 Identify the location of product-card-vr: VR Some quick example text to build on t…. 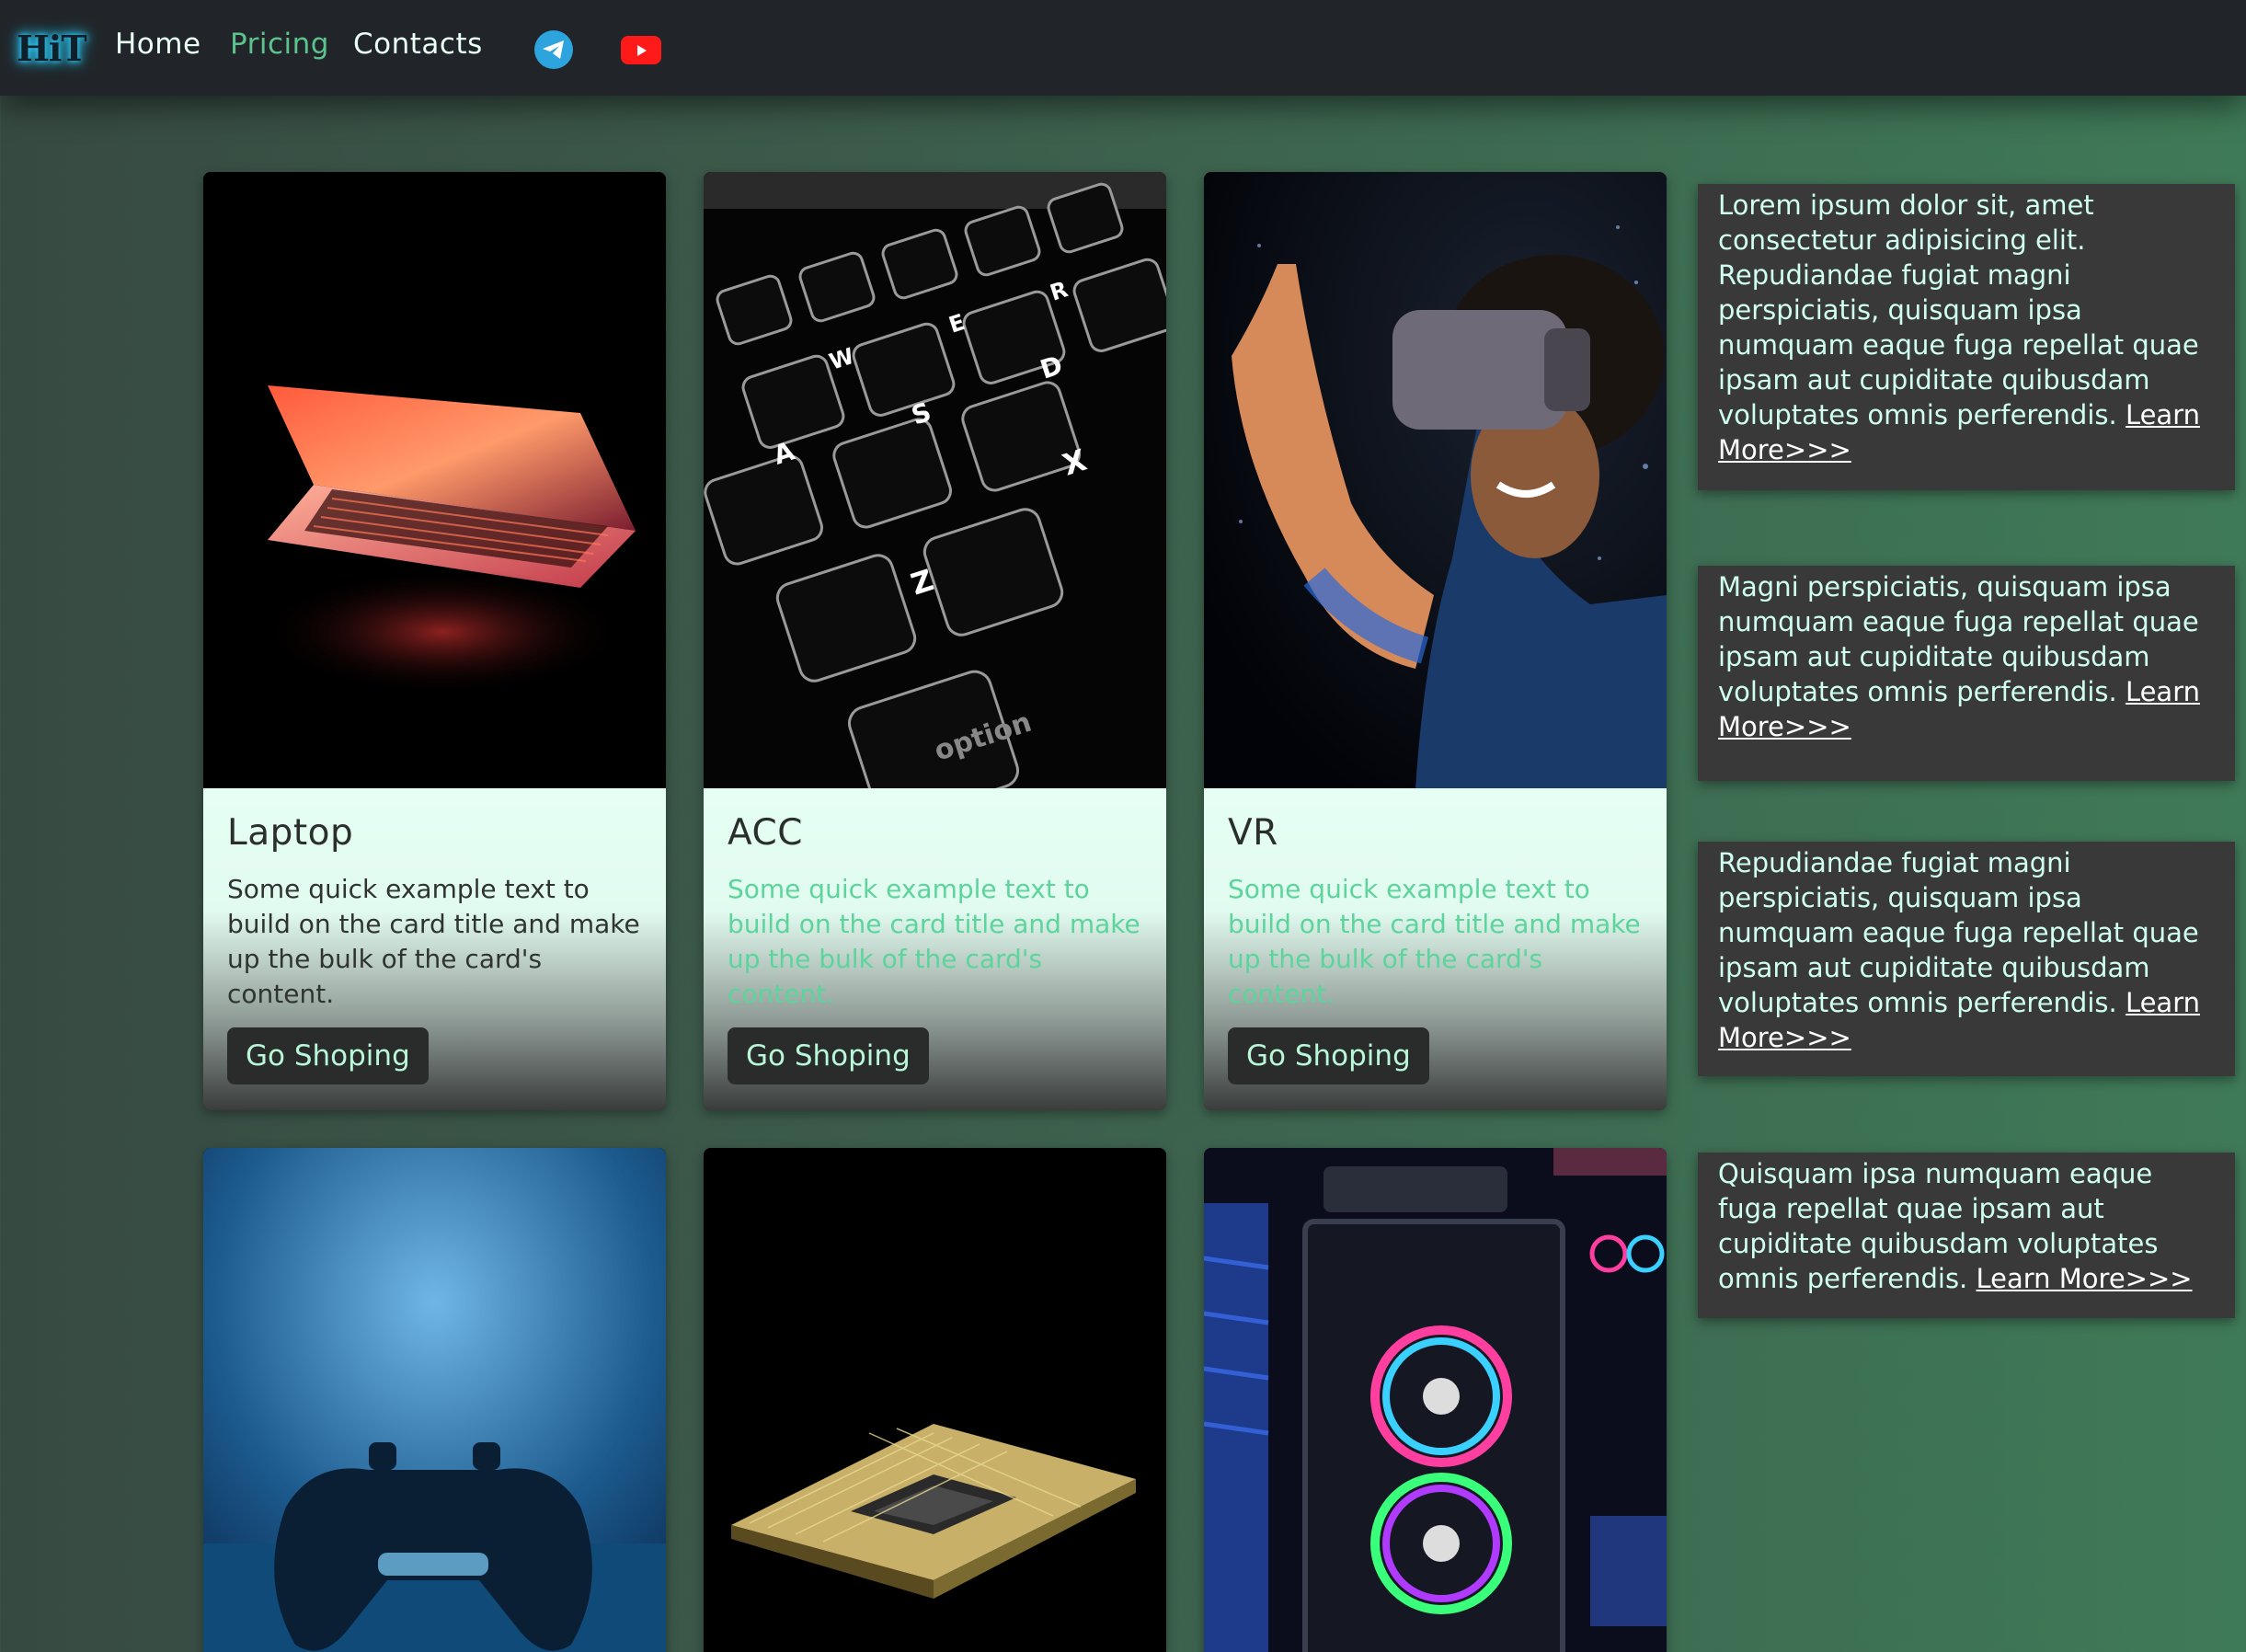
(1435, 641).